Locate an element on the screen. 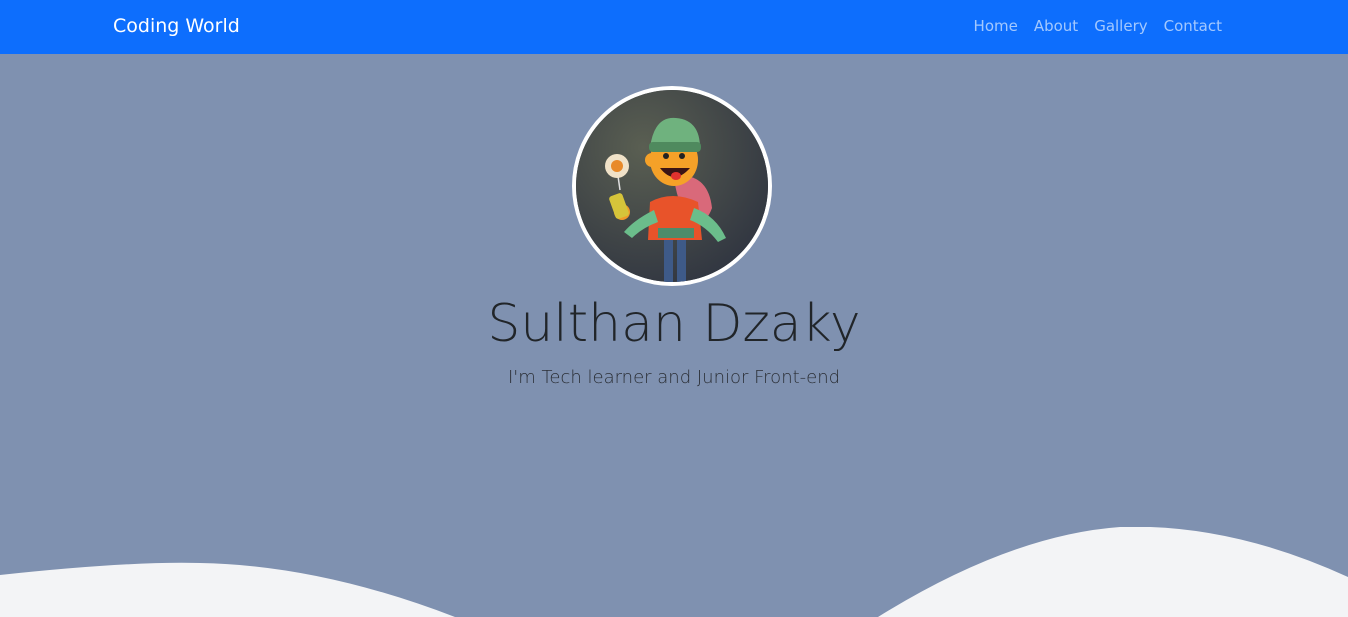  hero-title: Sulthan Dzaky is located at coordinates (674, 324).